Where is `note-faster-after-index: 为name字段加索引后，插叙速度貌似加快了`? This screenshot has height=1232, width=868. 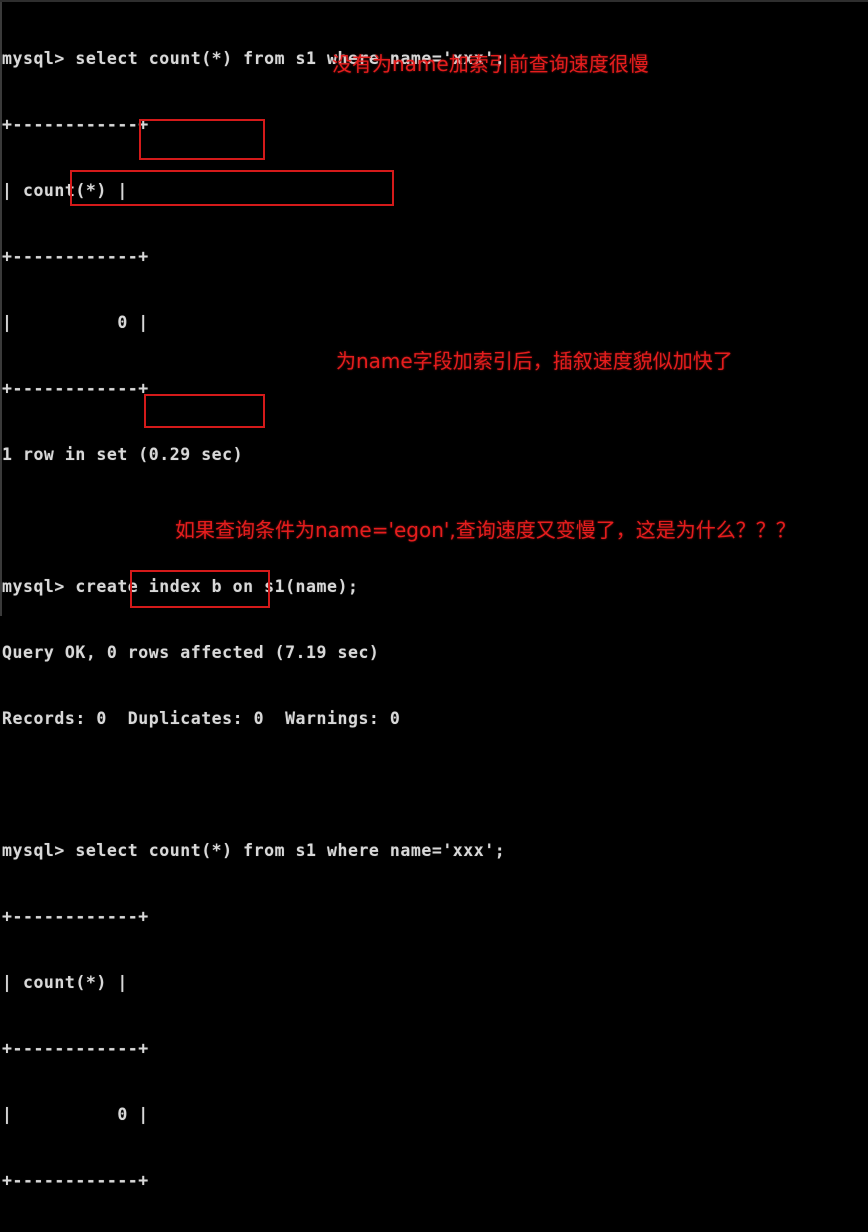
note-faster-after-index: 为name字段加索引后，插叙速度貌似加快了 is located at coordinates (534, 361).